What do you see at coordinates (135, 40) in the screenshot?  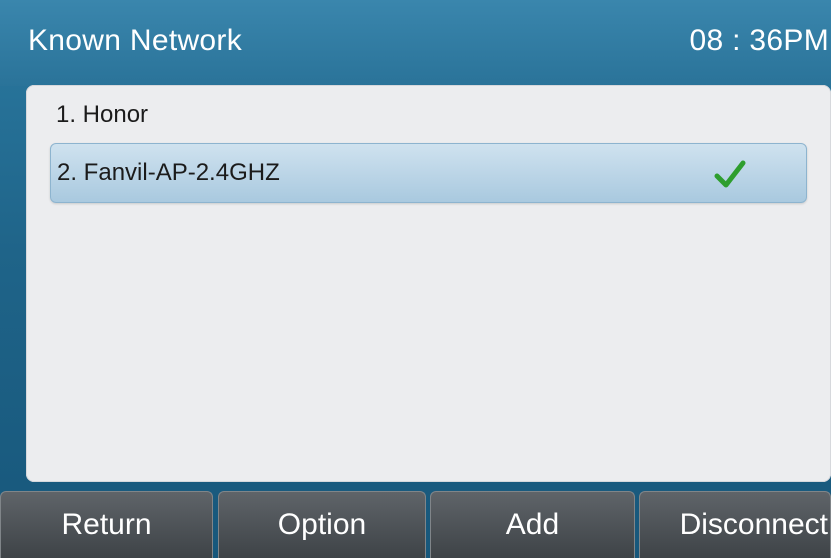 I see `page-title: Known Network` at bounding box center [135, 40].